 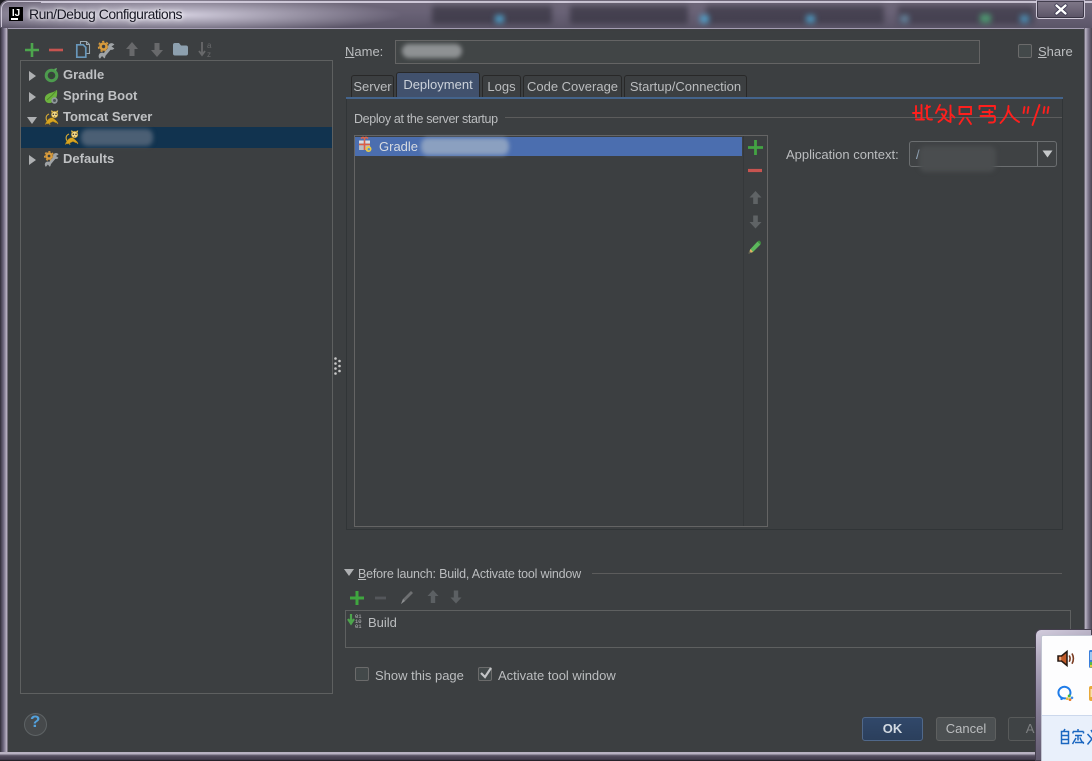 I want to click on svg-text: 01, so click(x=358, y=626).